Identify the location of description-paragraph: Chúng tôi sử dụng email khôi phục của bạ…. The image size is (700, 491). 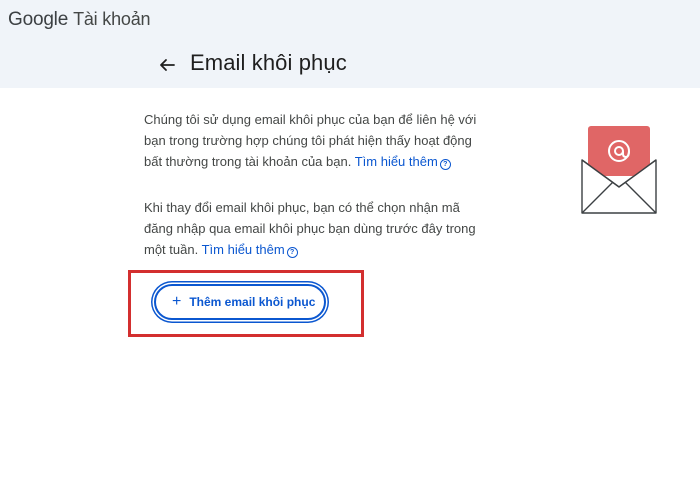
(314, 140).